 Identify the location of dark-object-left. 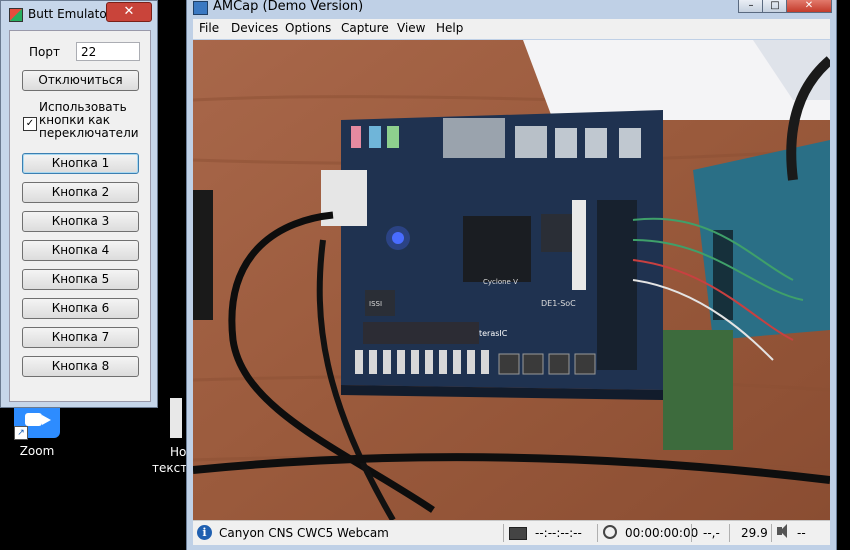
(203, 255).